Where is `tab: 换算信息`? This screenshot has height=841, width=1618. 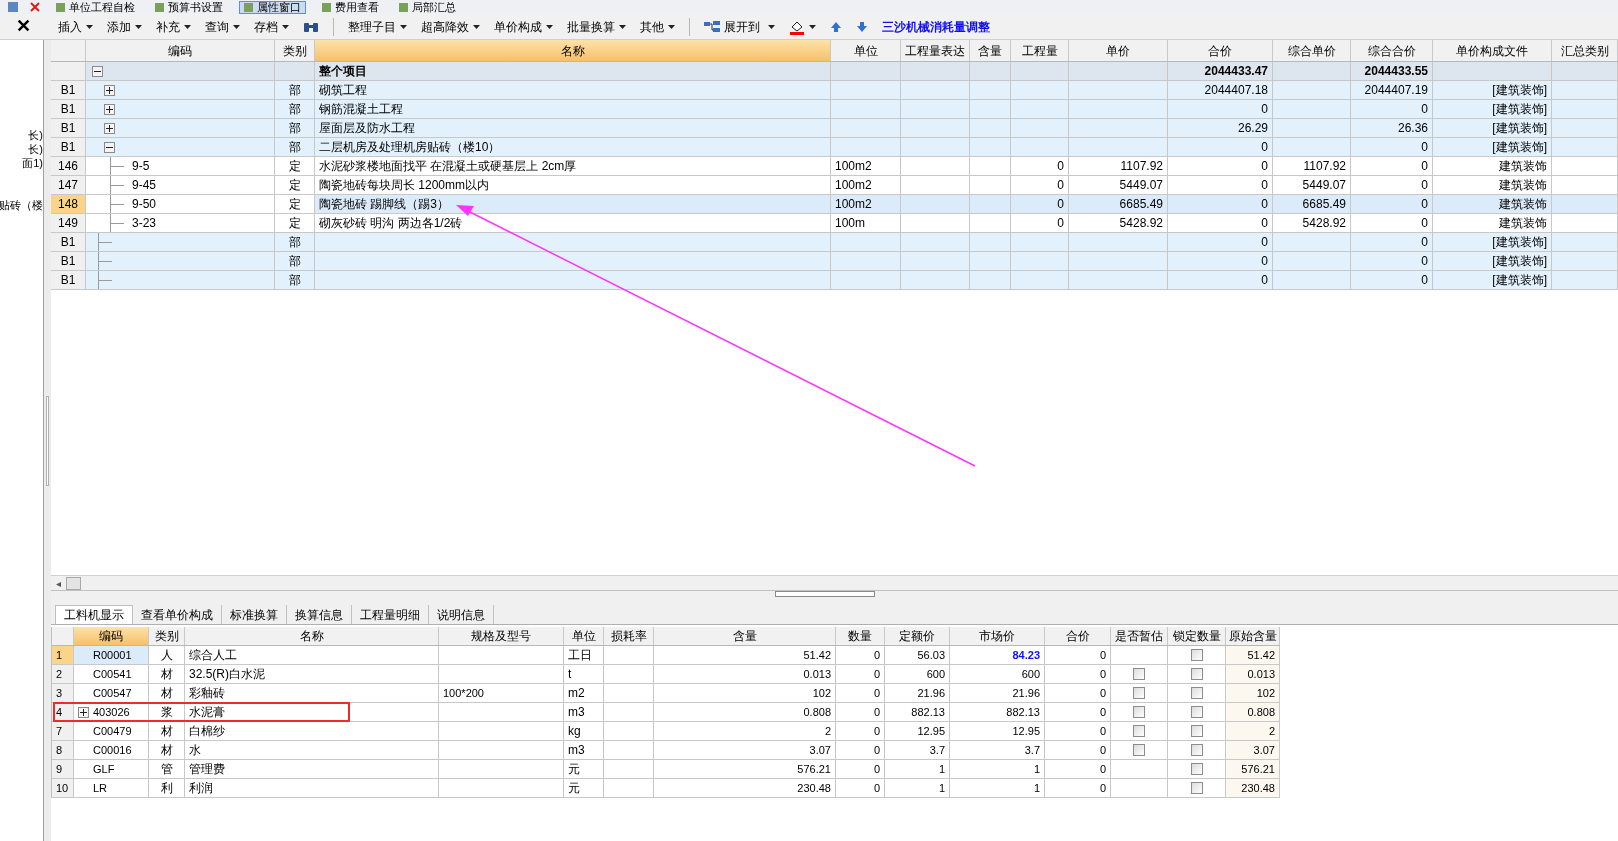
tab: 换算信息 is located at coordinates (319, 614).